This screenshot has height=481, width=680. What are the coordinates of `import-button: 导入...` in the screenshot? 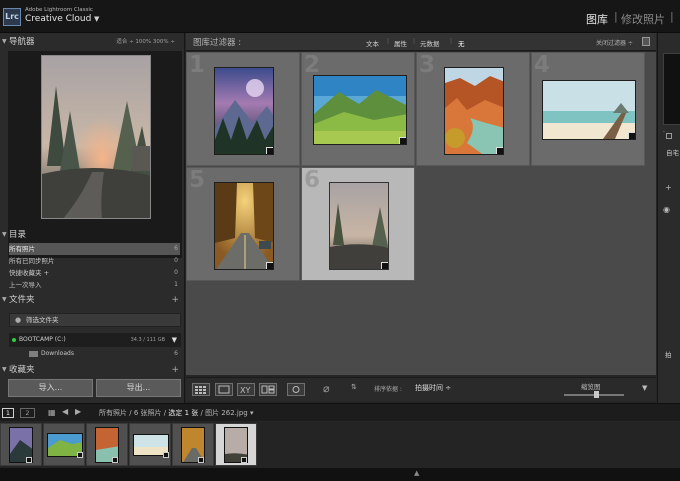 It's located at (50, 388).